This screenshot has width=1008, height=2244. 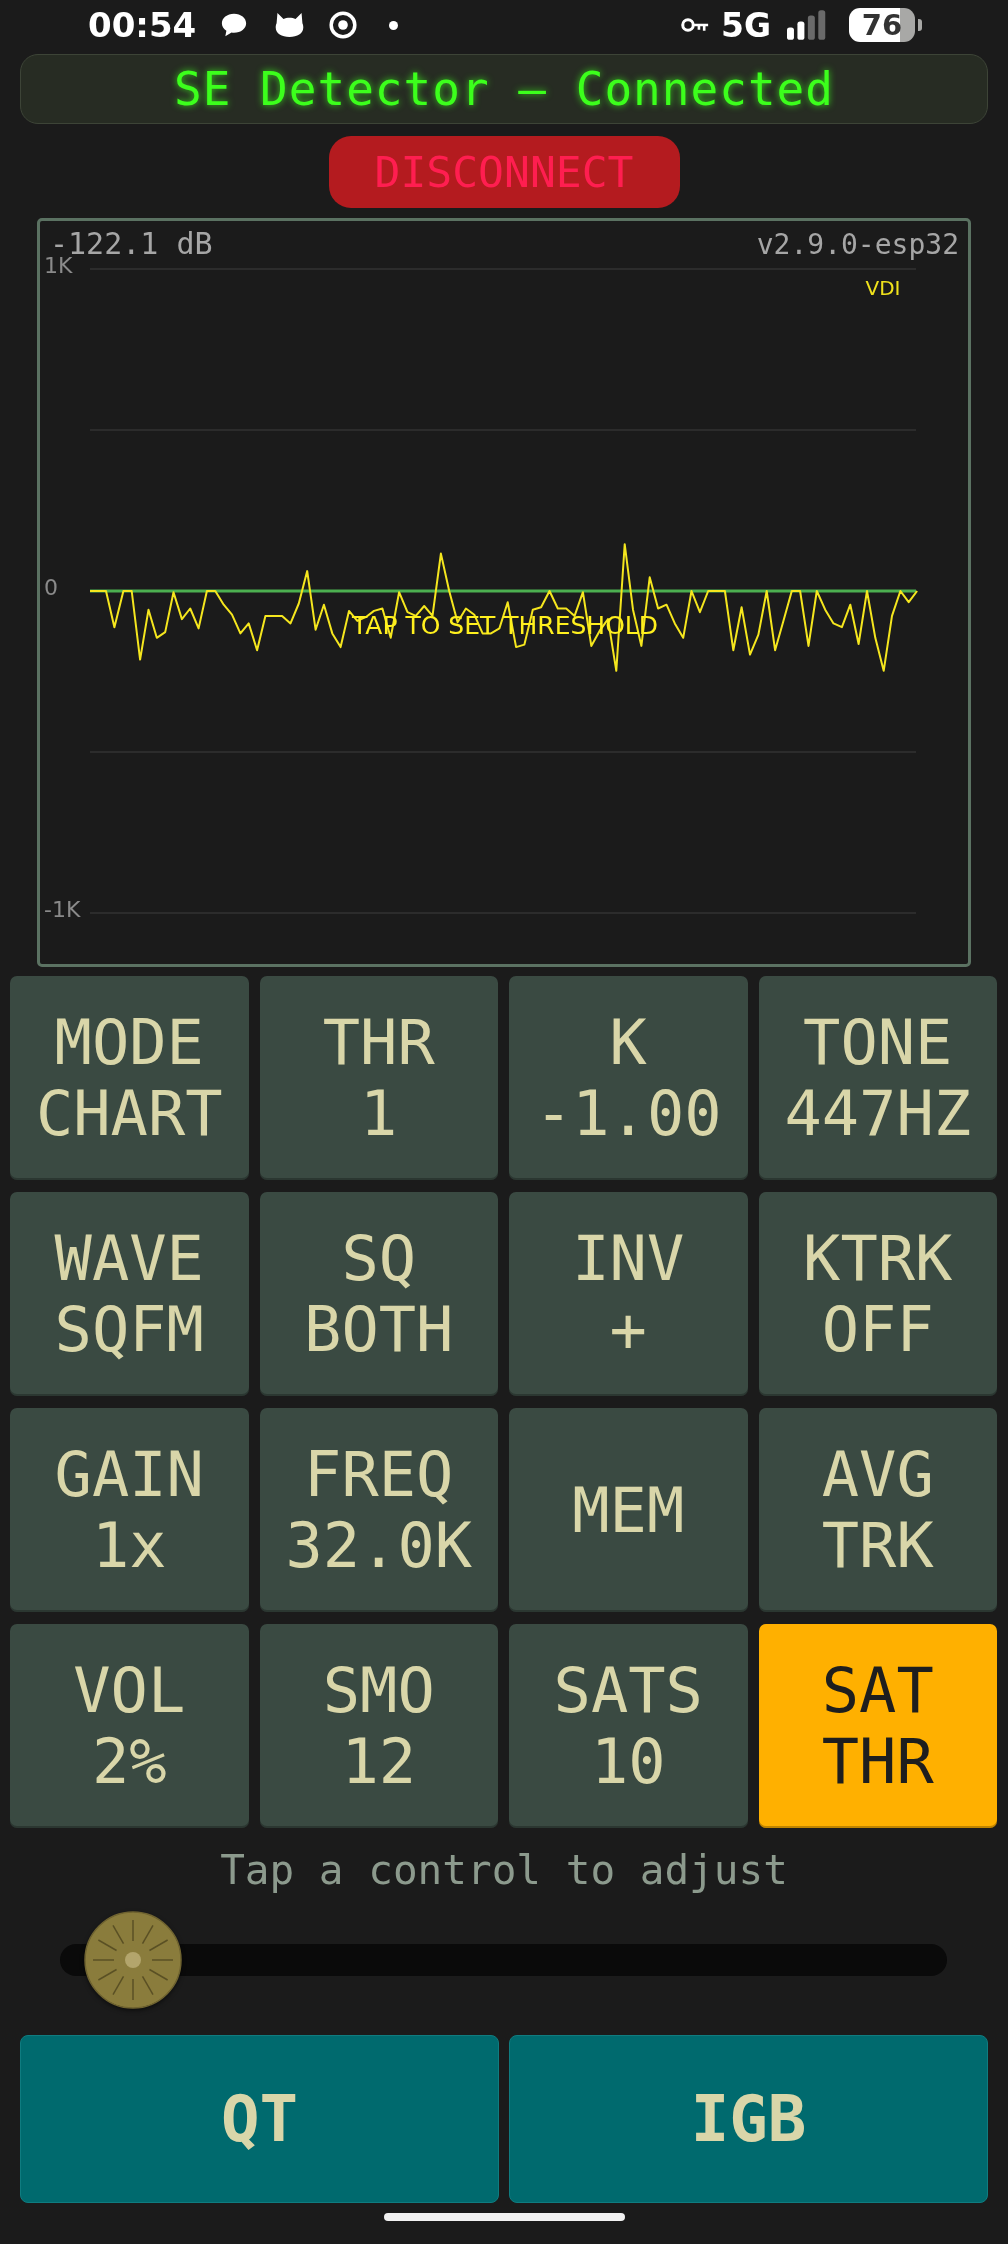 What do you see at coordinates (51, 587) in the screenshot?
I see `axis-label: 0` at bounding box center [51, 587].